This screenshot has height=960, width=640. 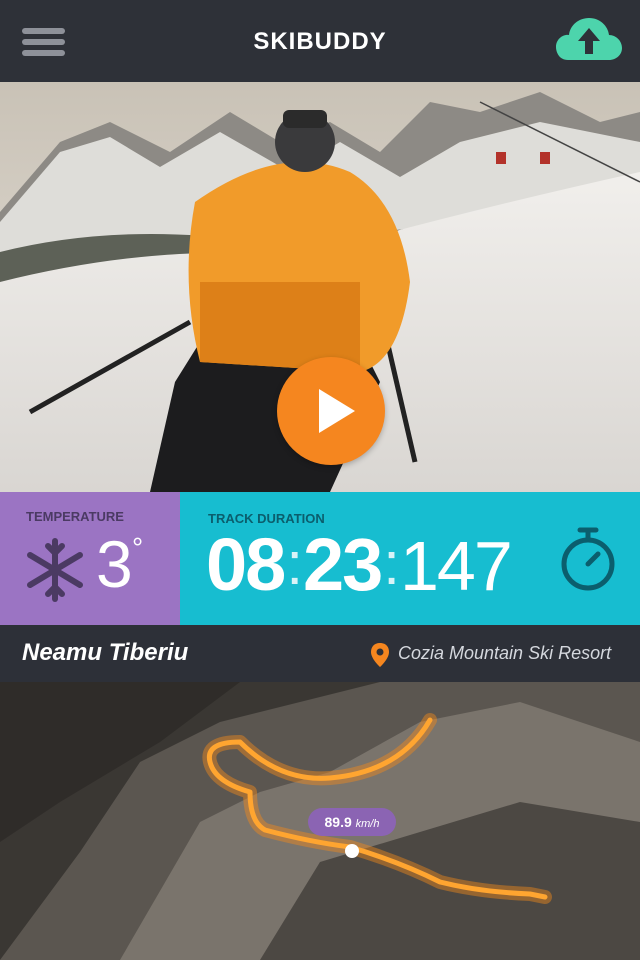 What do you see at coordinates (105, 653) in the screenshot?
I see `user-name: Neamu Tiberiu` at bounding box center [105, 653].